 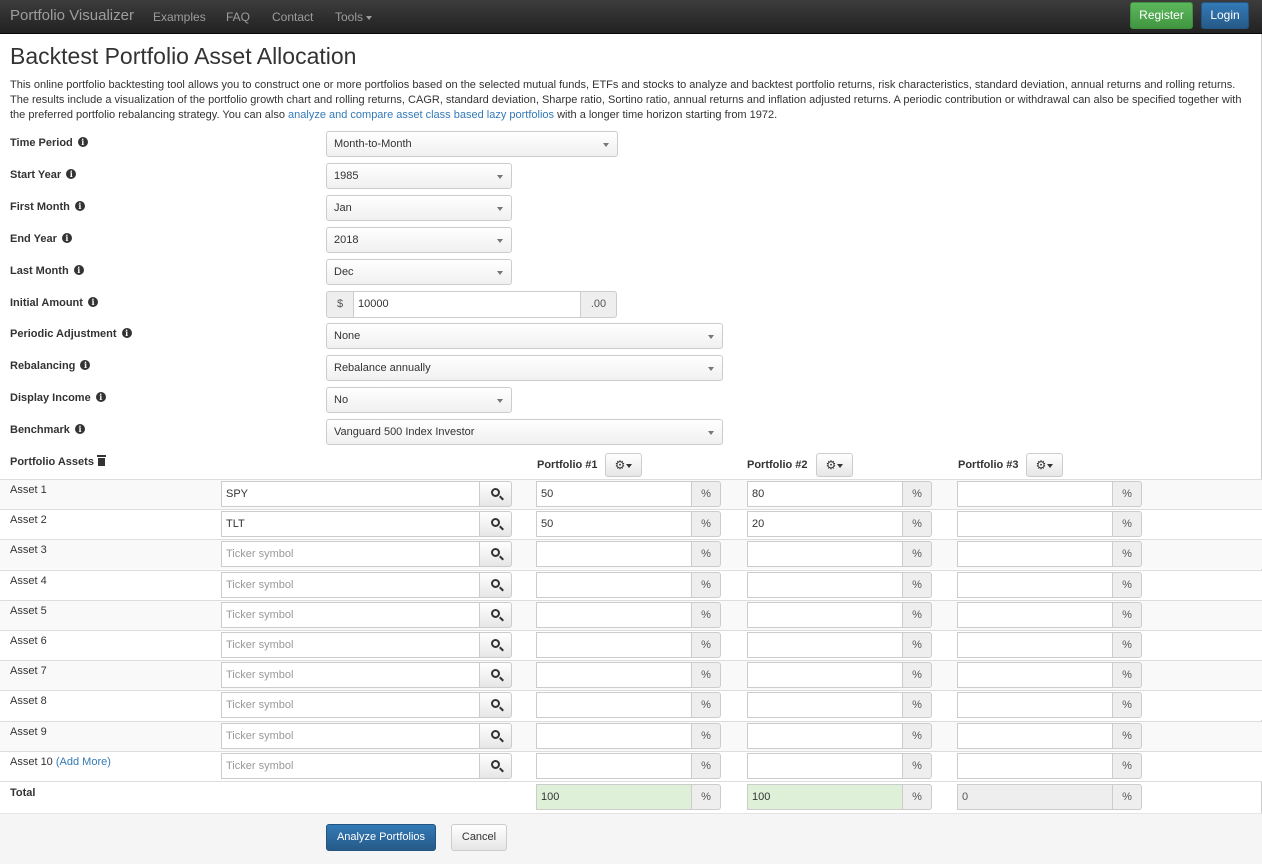 I want to click on asset-label: Asset 8, so click(x=28, y=701).